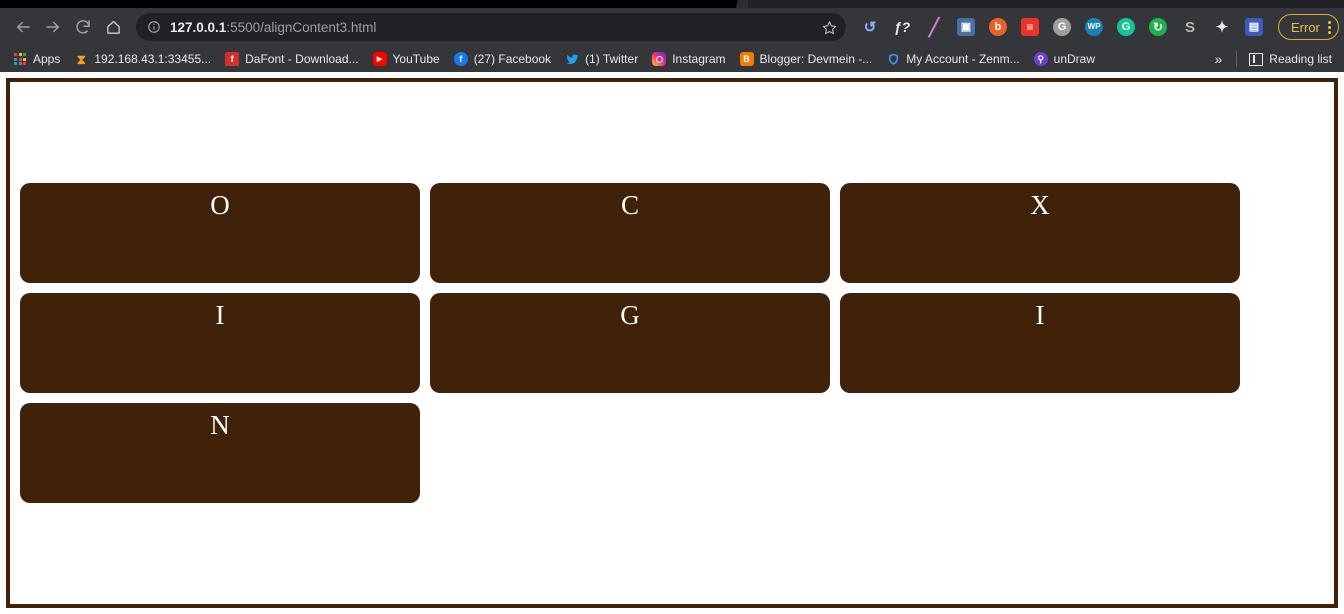  I want to click on extensions-tray: ↺ ƒ? ╱ ▣ b ≡ G WP G ↻ S ✦ ▤ Error, so click(1097, 27).